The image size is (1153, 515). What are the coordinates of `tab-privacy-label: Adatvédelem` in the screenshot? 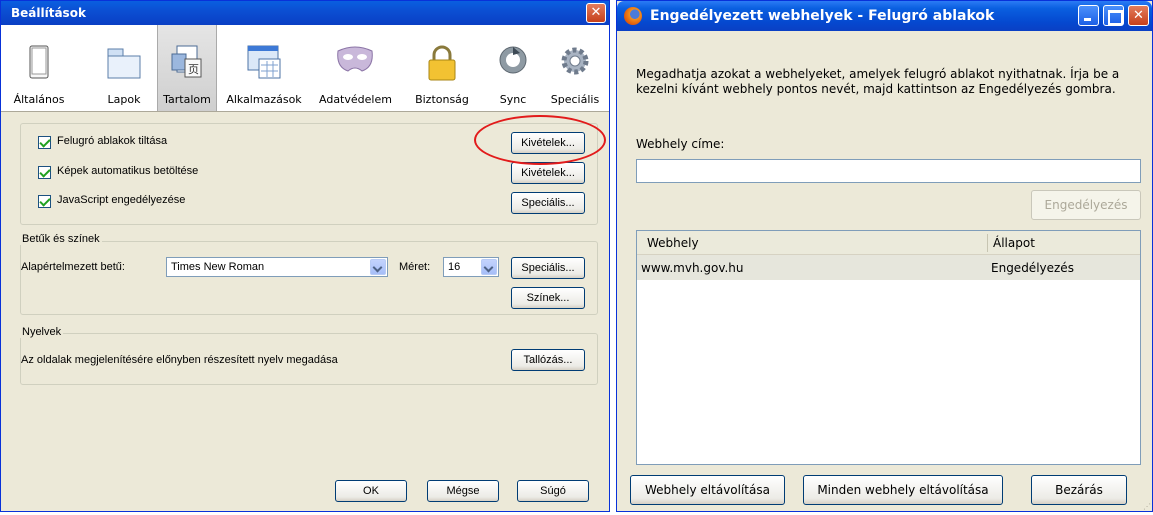 It's located at (355, 99).